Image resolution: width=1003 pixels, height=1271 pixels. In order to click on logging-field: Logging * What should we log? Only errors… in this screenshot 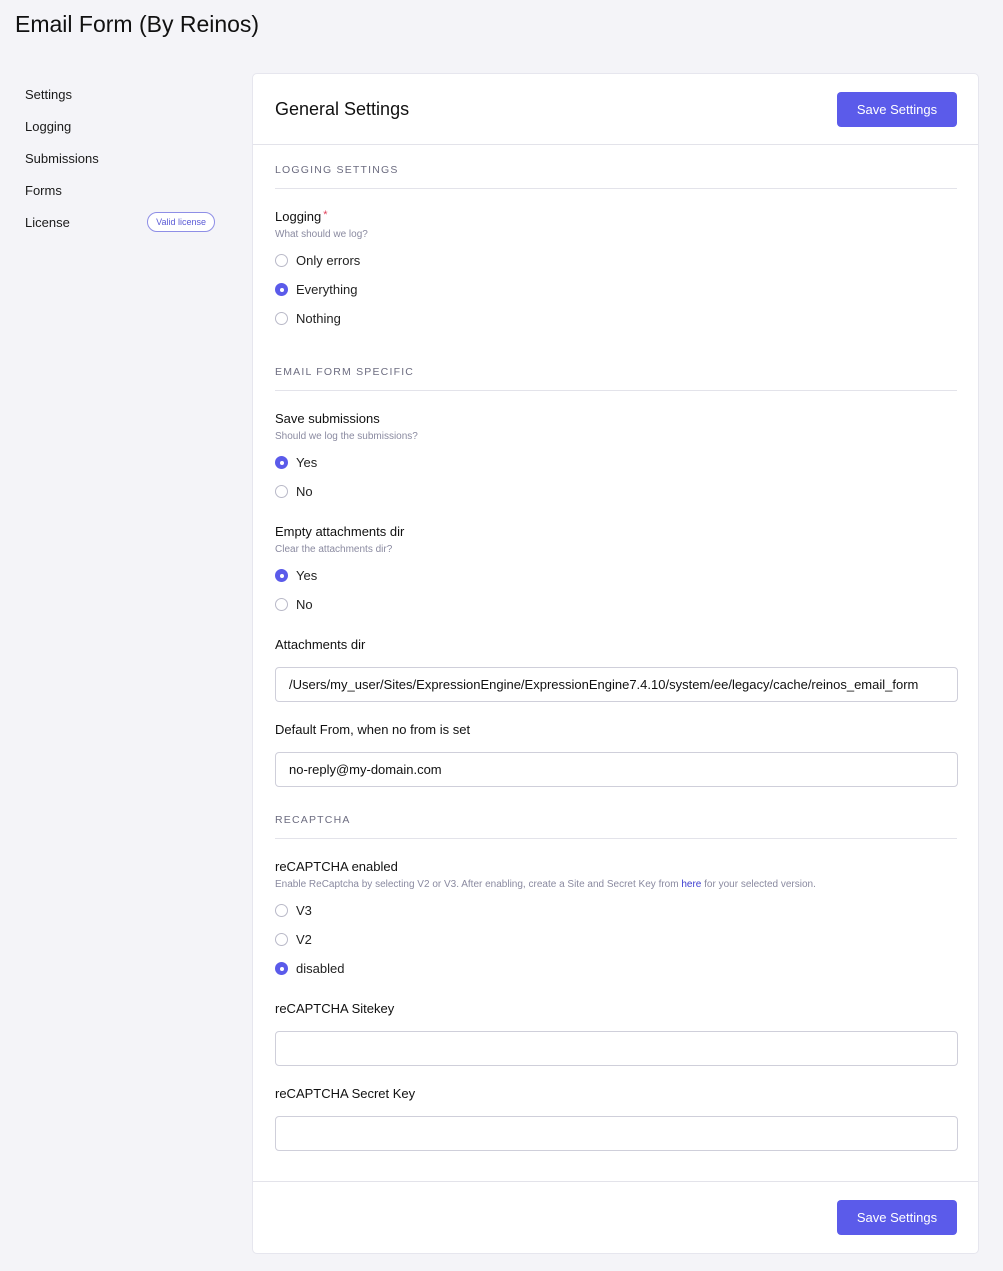, I will do `click(616, 271)`.